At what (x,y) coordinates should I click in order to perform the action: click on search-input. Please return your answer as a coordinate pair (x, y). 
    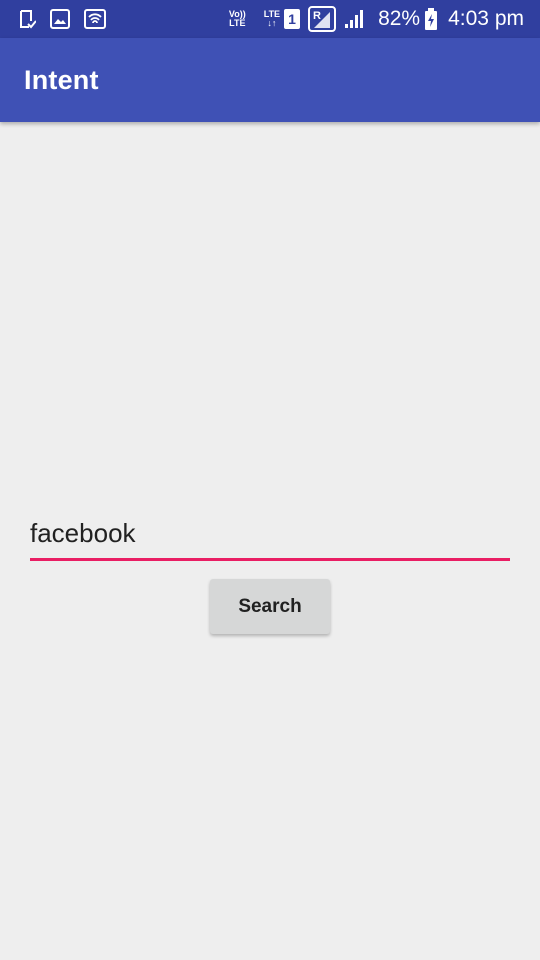
    Looking at the image, I should click on (270, 538).